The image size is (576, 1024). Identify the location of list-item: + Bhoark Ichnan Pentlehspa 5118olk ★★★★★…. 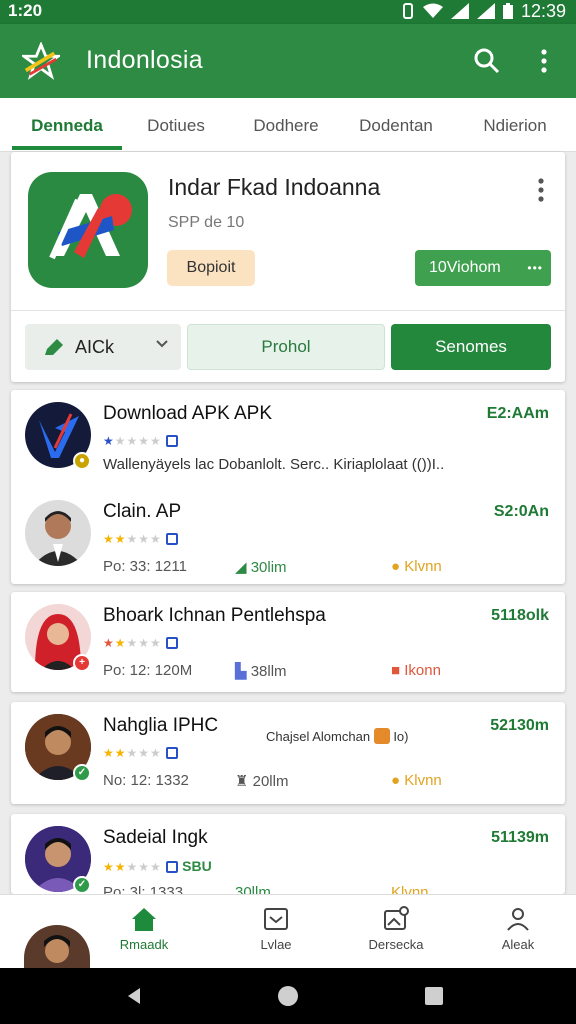
(288, 642).